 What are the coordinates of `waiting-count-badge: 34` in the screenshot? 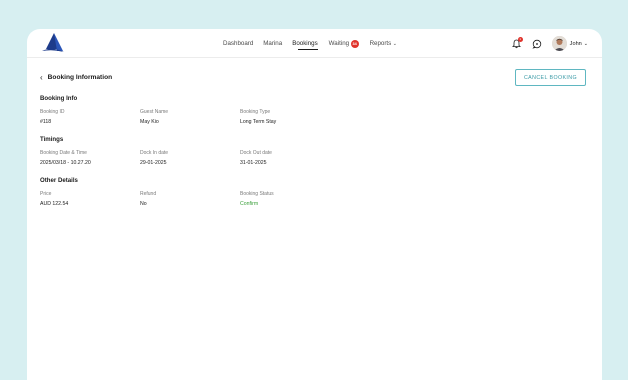 It's located at (354, 43).